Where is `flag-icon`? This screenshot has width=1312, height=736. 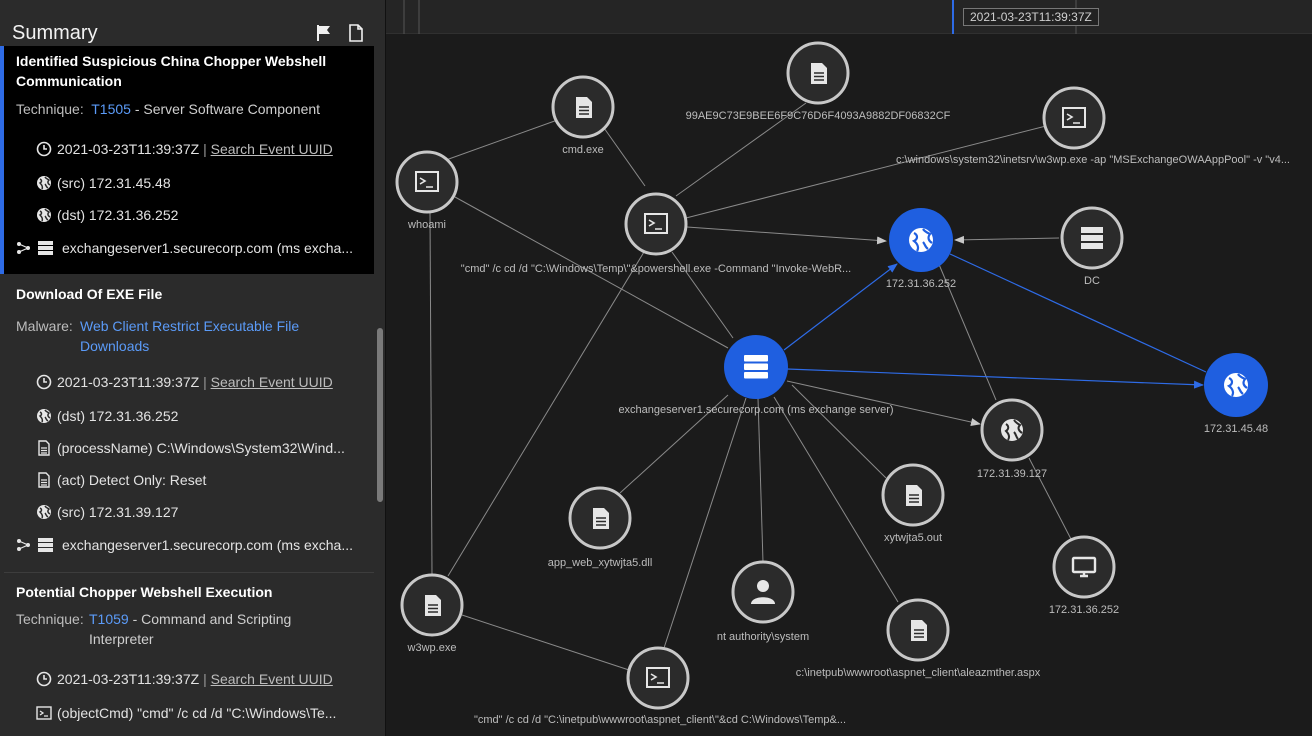 flag-icon is located at coordinates (324, 33).